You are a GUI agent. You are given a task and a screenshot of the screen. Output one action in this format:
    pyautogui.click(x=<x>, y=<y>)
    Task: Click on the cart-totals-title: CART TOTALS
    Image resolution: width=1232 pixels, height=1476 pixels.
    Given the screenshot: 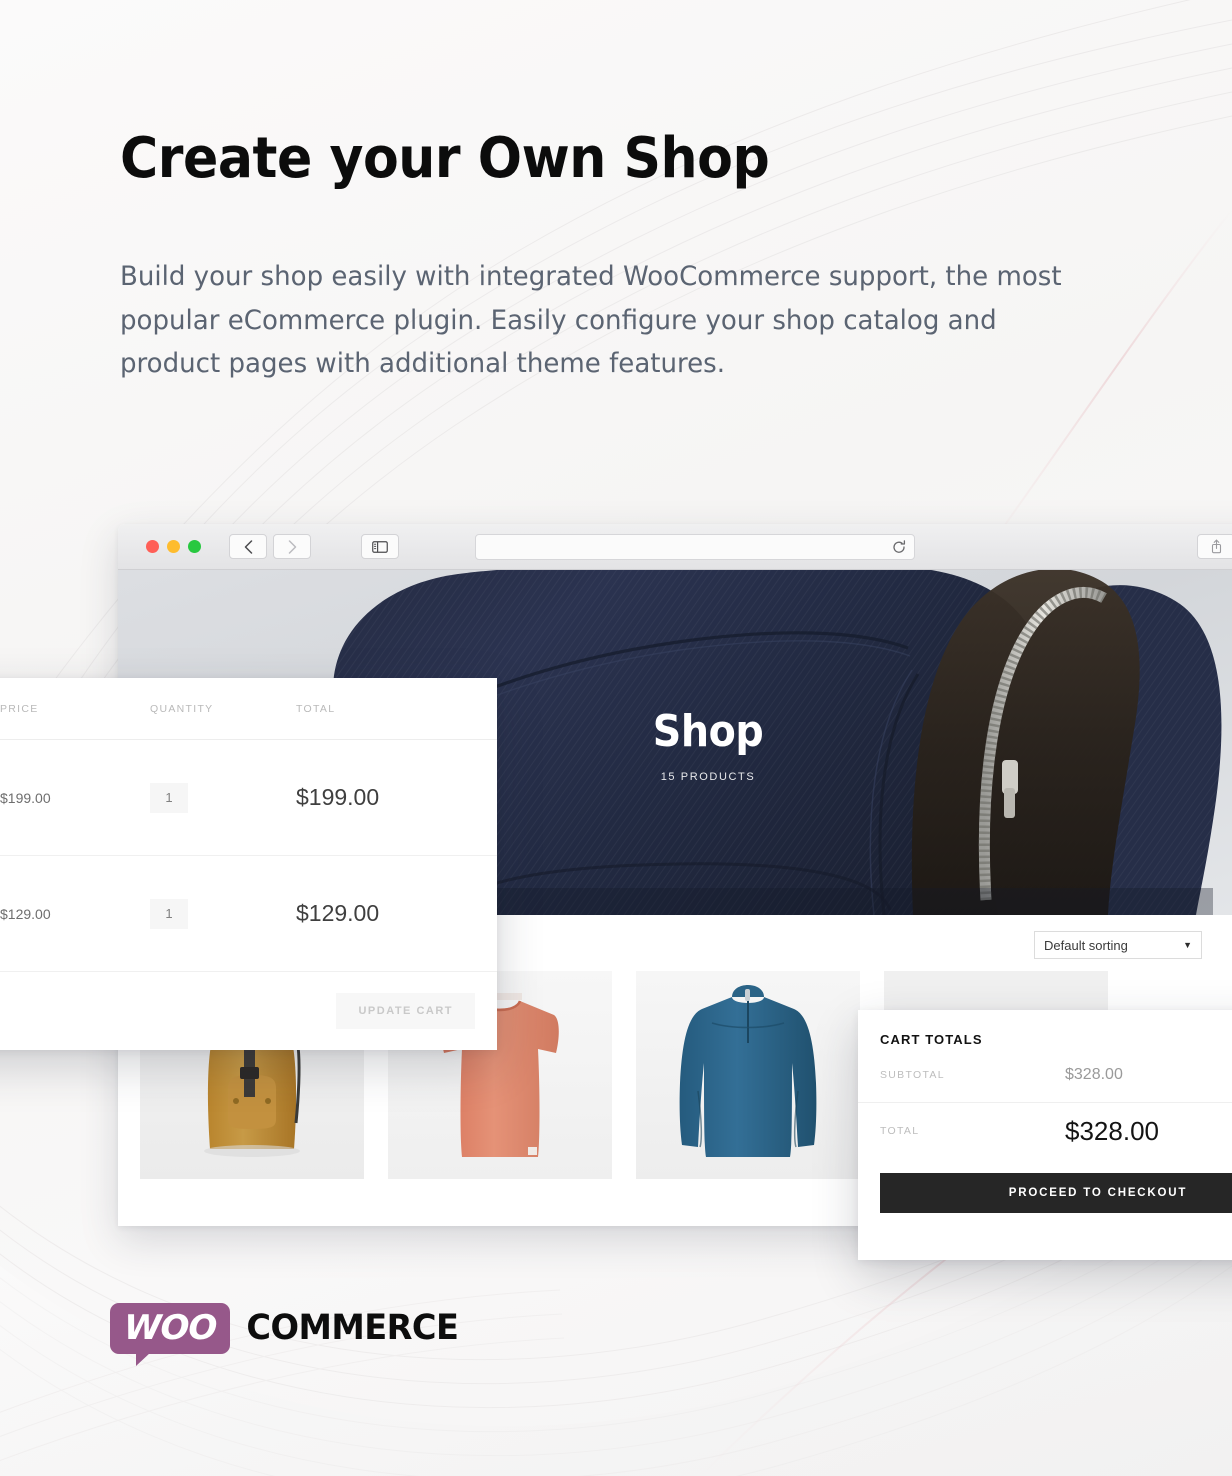 What is the action you would take?
    pyautogui.click(x=931, y=1039)
    